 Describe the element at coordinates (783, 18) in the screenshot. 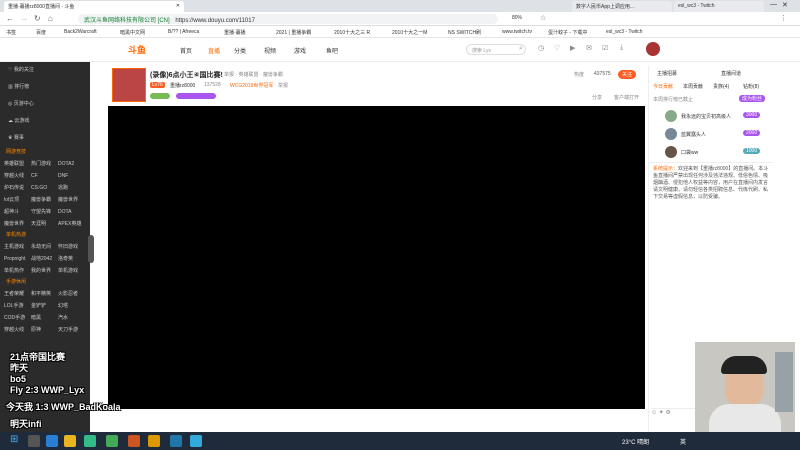

I see `menu-icon: ⋮` at that location.